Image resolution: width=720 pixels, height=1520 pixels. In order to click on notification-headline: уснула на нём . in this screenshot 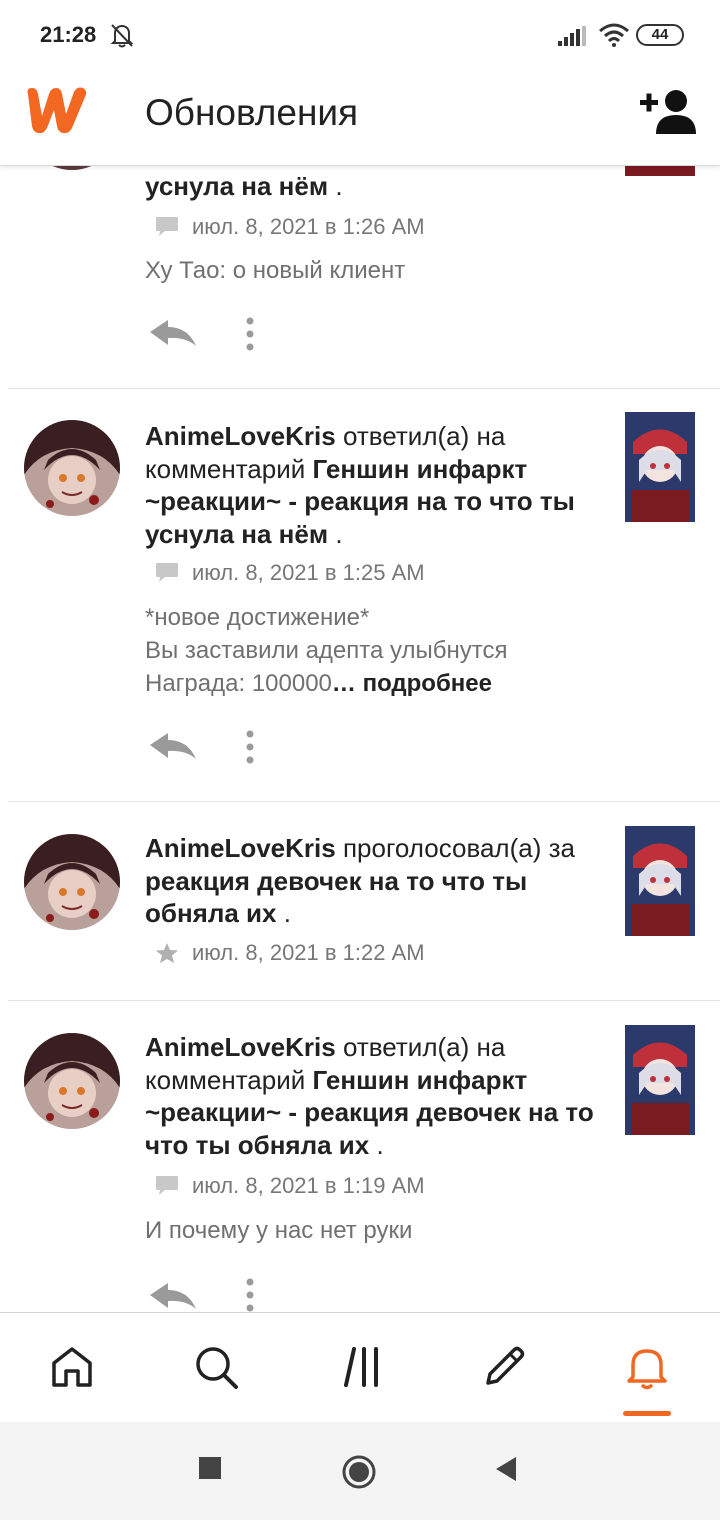, I will do `click(244, 186)`.